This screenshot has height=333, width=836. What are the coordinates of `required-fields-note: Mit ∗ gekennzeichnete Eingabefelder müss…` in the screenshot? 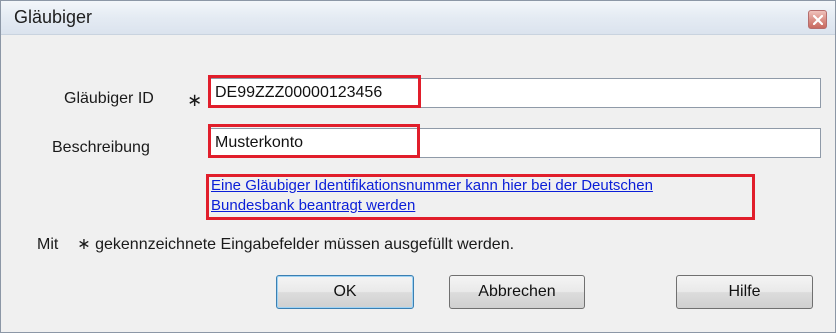 It's located at (275, 244).